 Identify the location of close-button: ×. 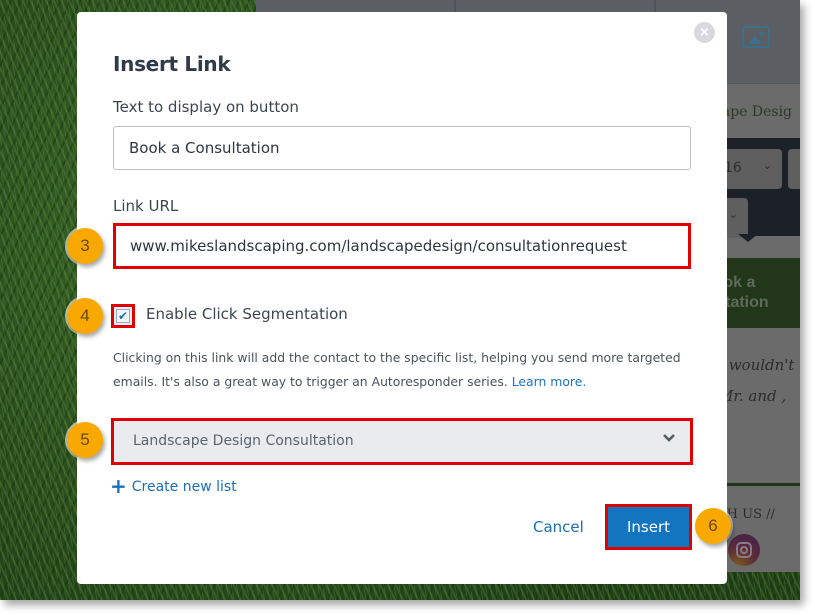
(704, 32).